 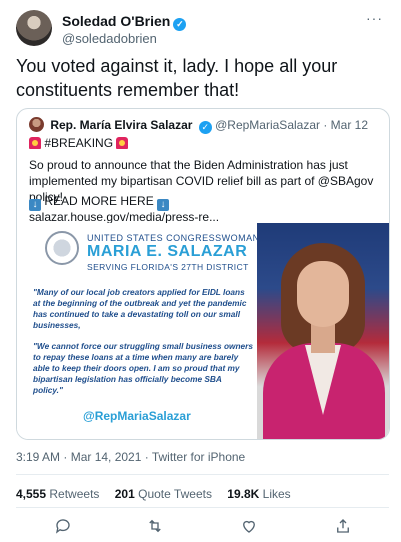 What do you see at coordinates (99, 201) in the screenshot?
I see `read-more-text: READ MORE HERE` at bounding box center [99, 201].